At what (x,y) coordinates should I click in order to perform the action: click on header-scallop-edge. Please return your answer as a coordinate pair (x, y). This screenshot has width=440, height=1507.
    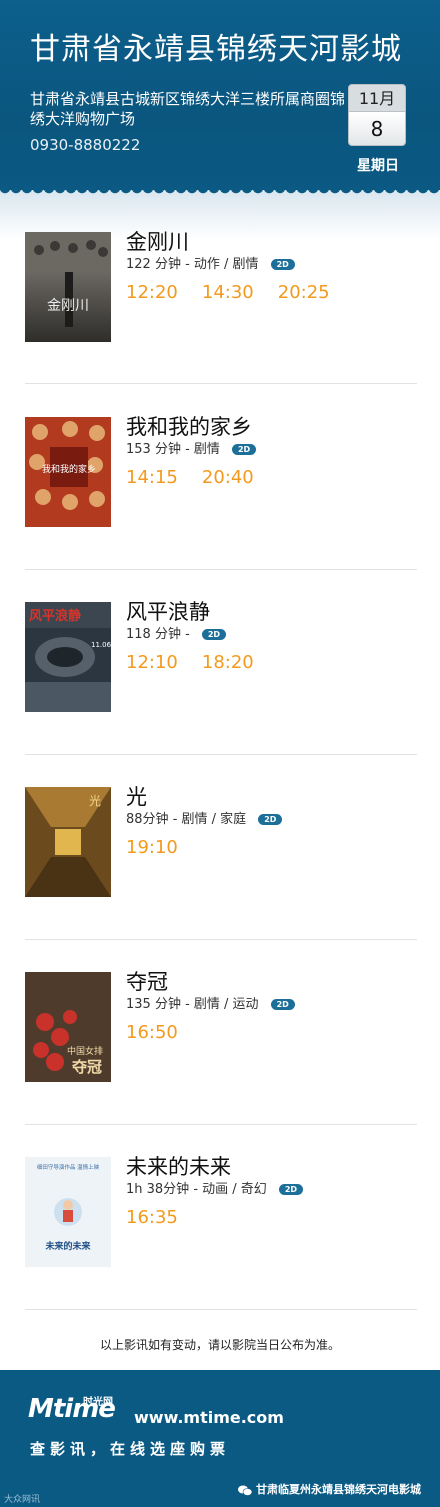
    Looking at the image, I should click on (220, 195).